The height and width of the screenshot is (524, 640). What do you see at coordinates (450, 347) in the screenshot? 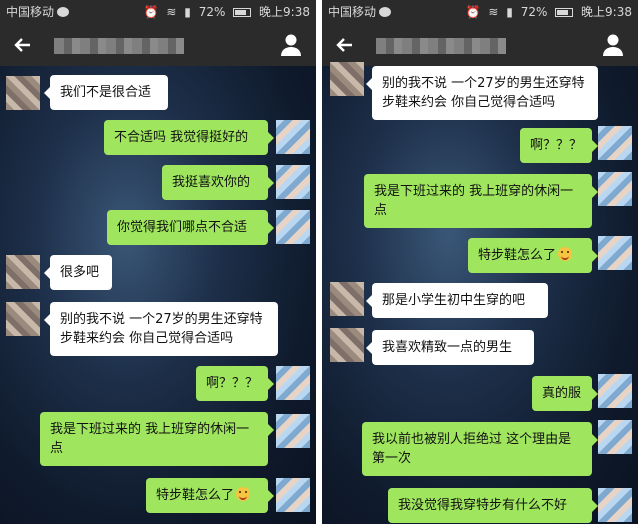
I see `message-bubble: 我喜欢精致一点的男生` at bounding box center [450, 347].